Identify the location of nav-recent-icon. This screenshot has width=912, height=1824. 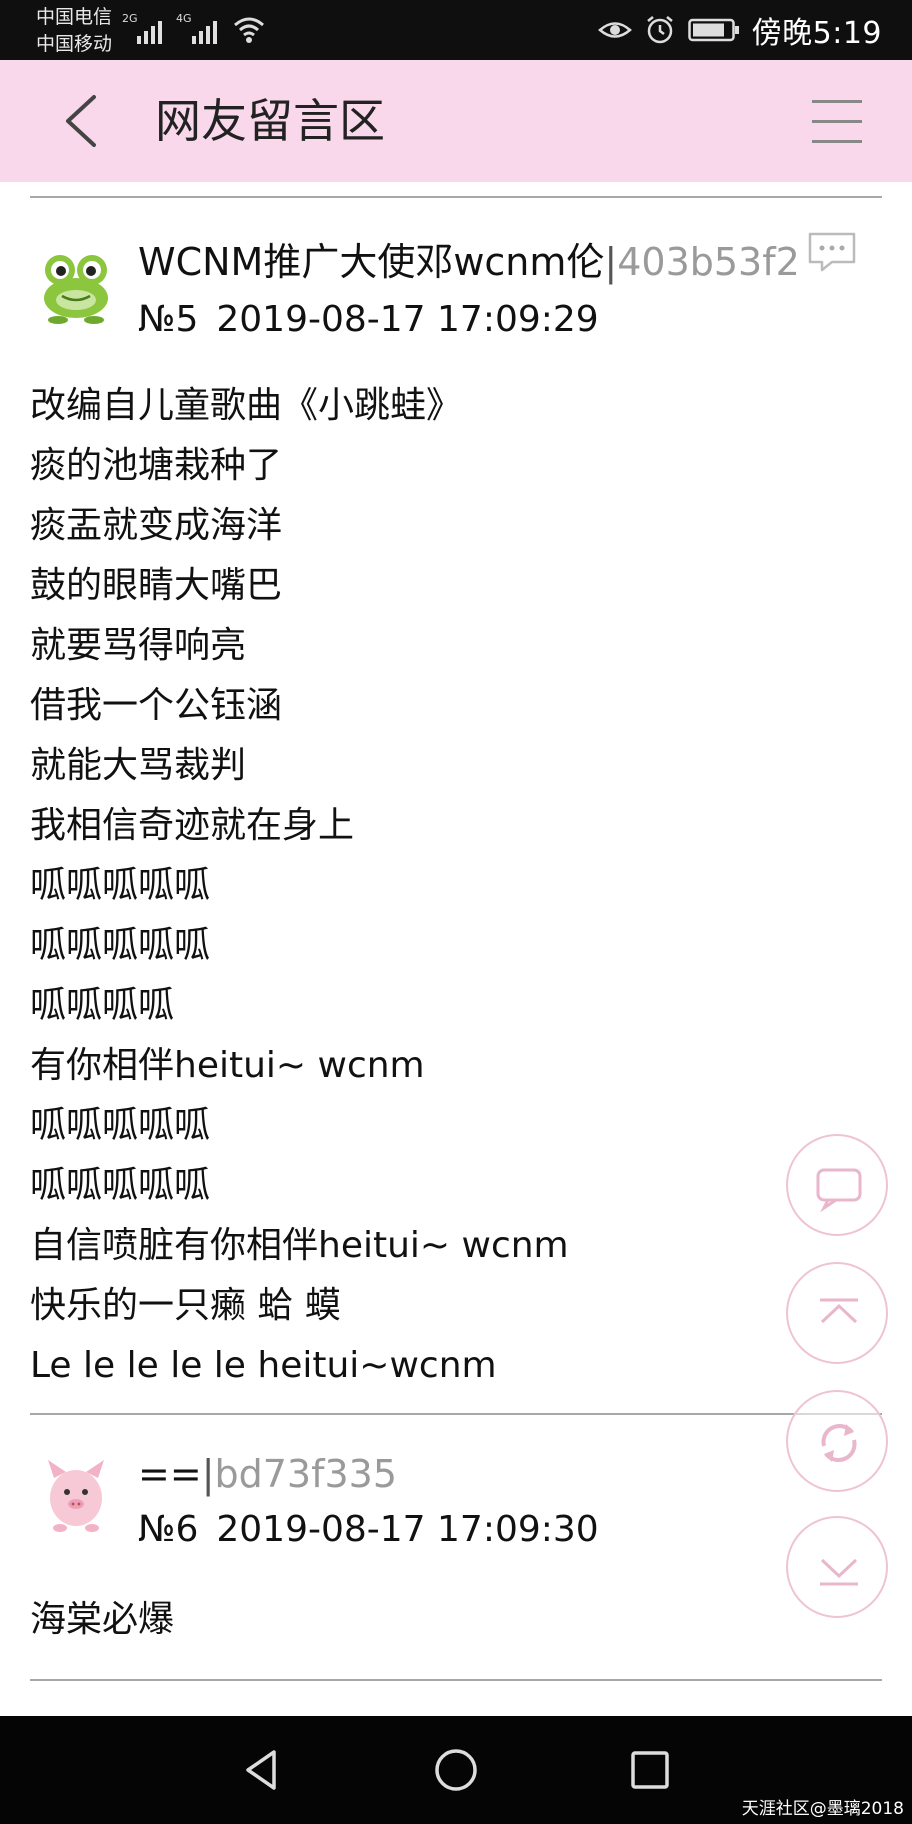
(650, 1770).